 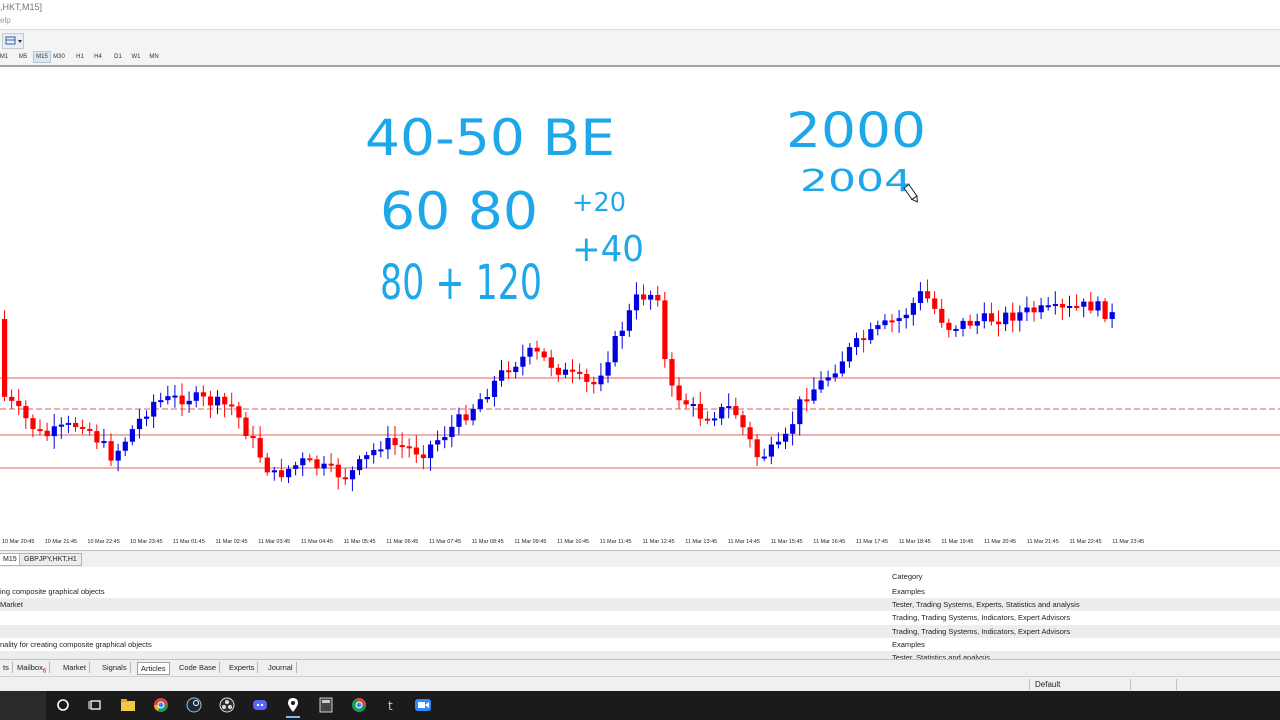 What do you see at coordinates (59, 57) in the screenshot?
I see `timeframe-m30: M30` at bounding box center [59, 57].